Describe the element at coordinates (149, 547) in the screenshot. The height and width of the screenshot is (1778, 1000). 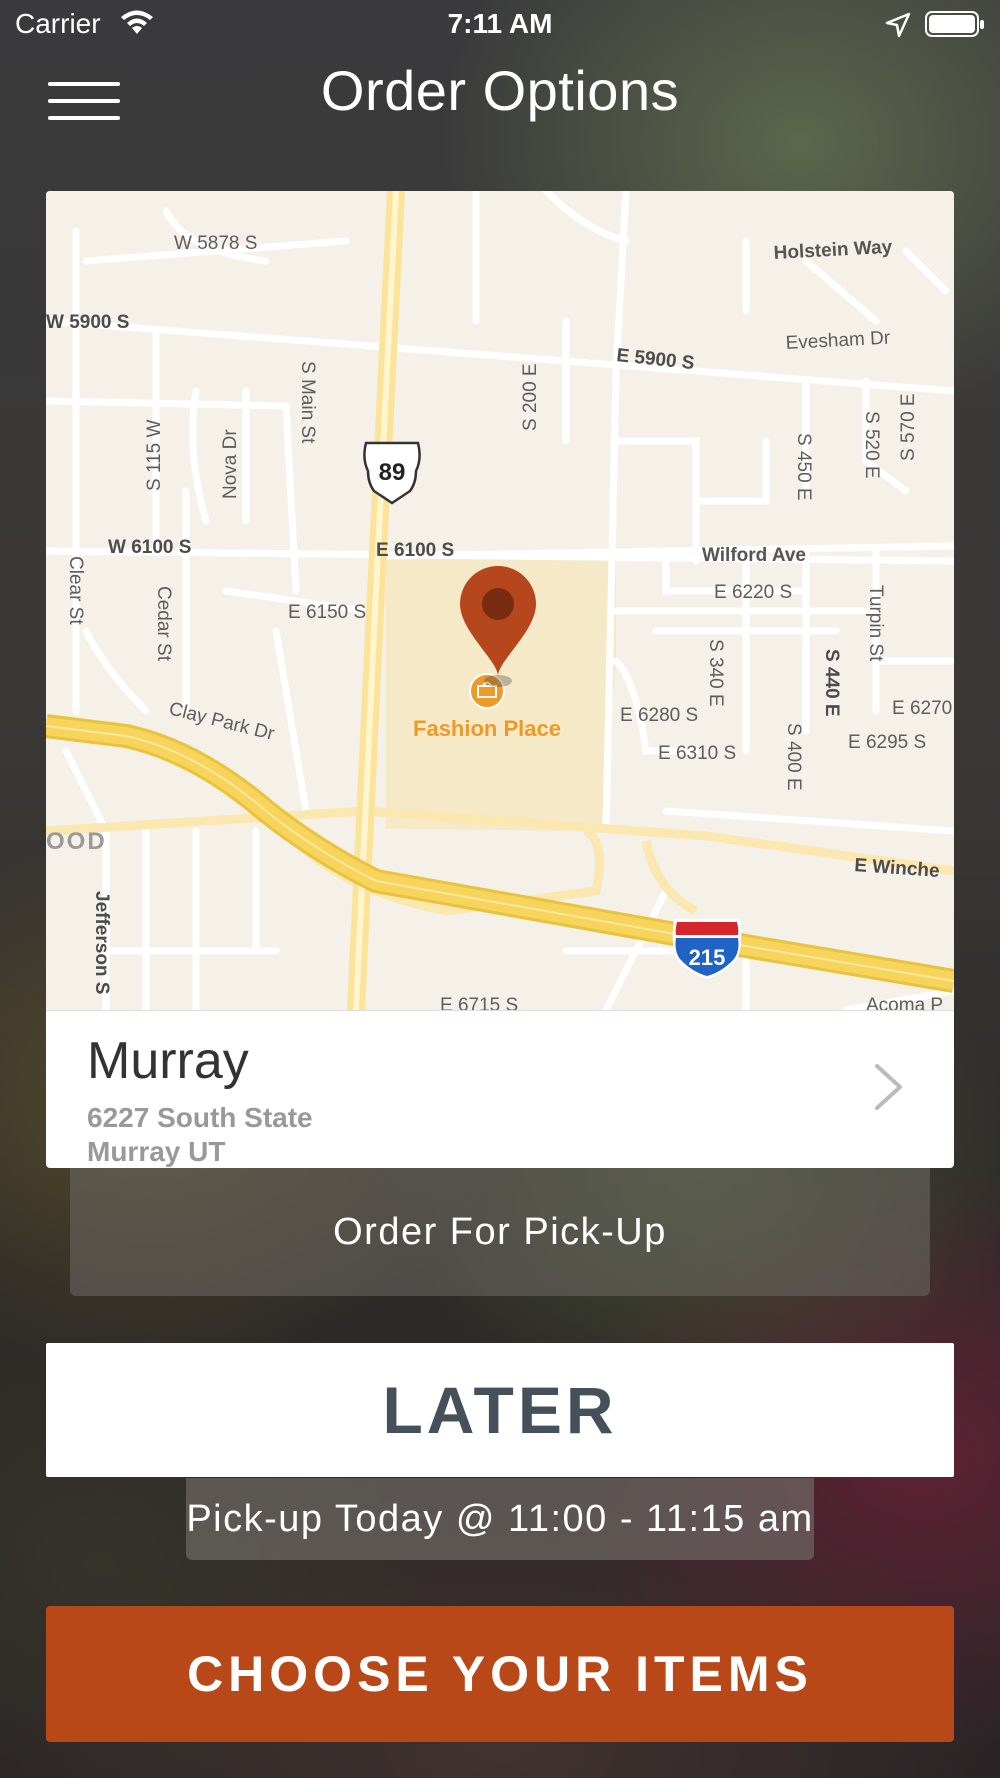
I see `map-label: W 6100 S` at that location.